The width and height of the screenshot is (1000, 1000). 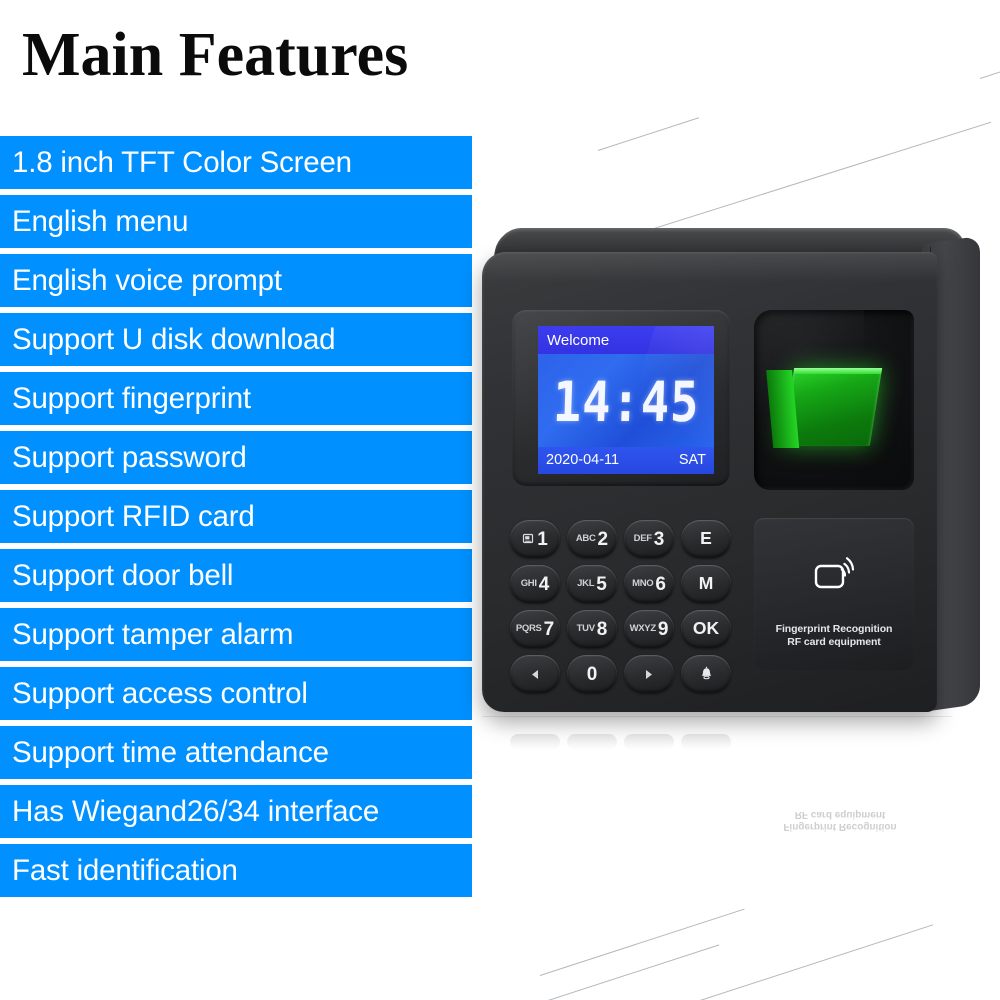 I want to click on reflection-caption-line1: Fingerprint Recognition, so click(x=840, y=826).